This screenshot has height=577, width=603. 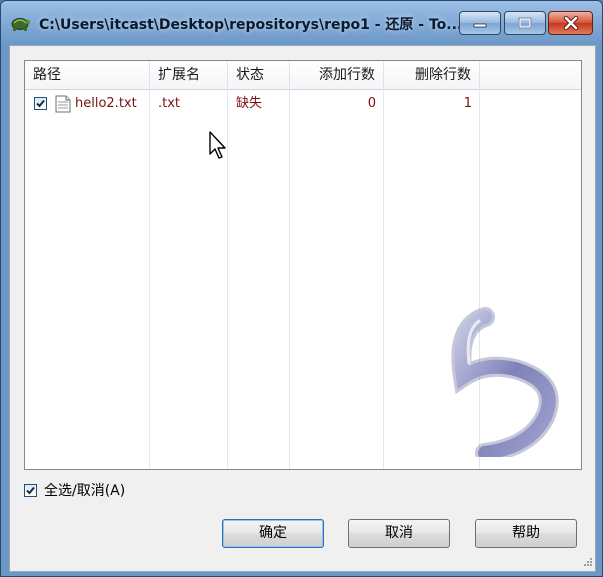 What do you see at coordinates (303, 104) in the screenshot?
I see `table-row: hello2.txt .txt 缺失 0 1` at bounding box center [303, 104].